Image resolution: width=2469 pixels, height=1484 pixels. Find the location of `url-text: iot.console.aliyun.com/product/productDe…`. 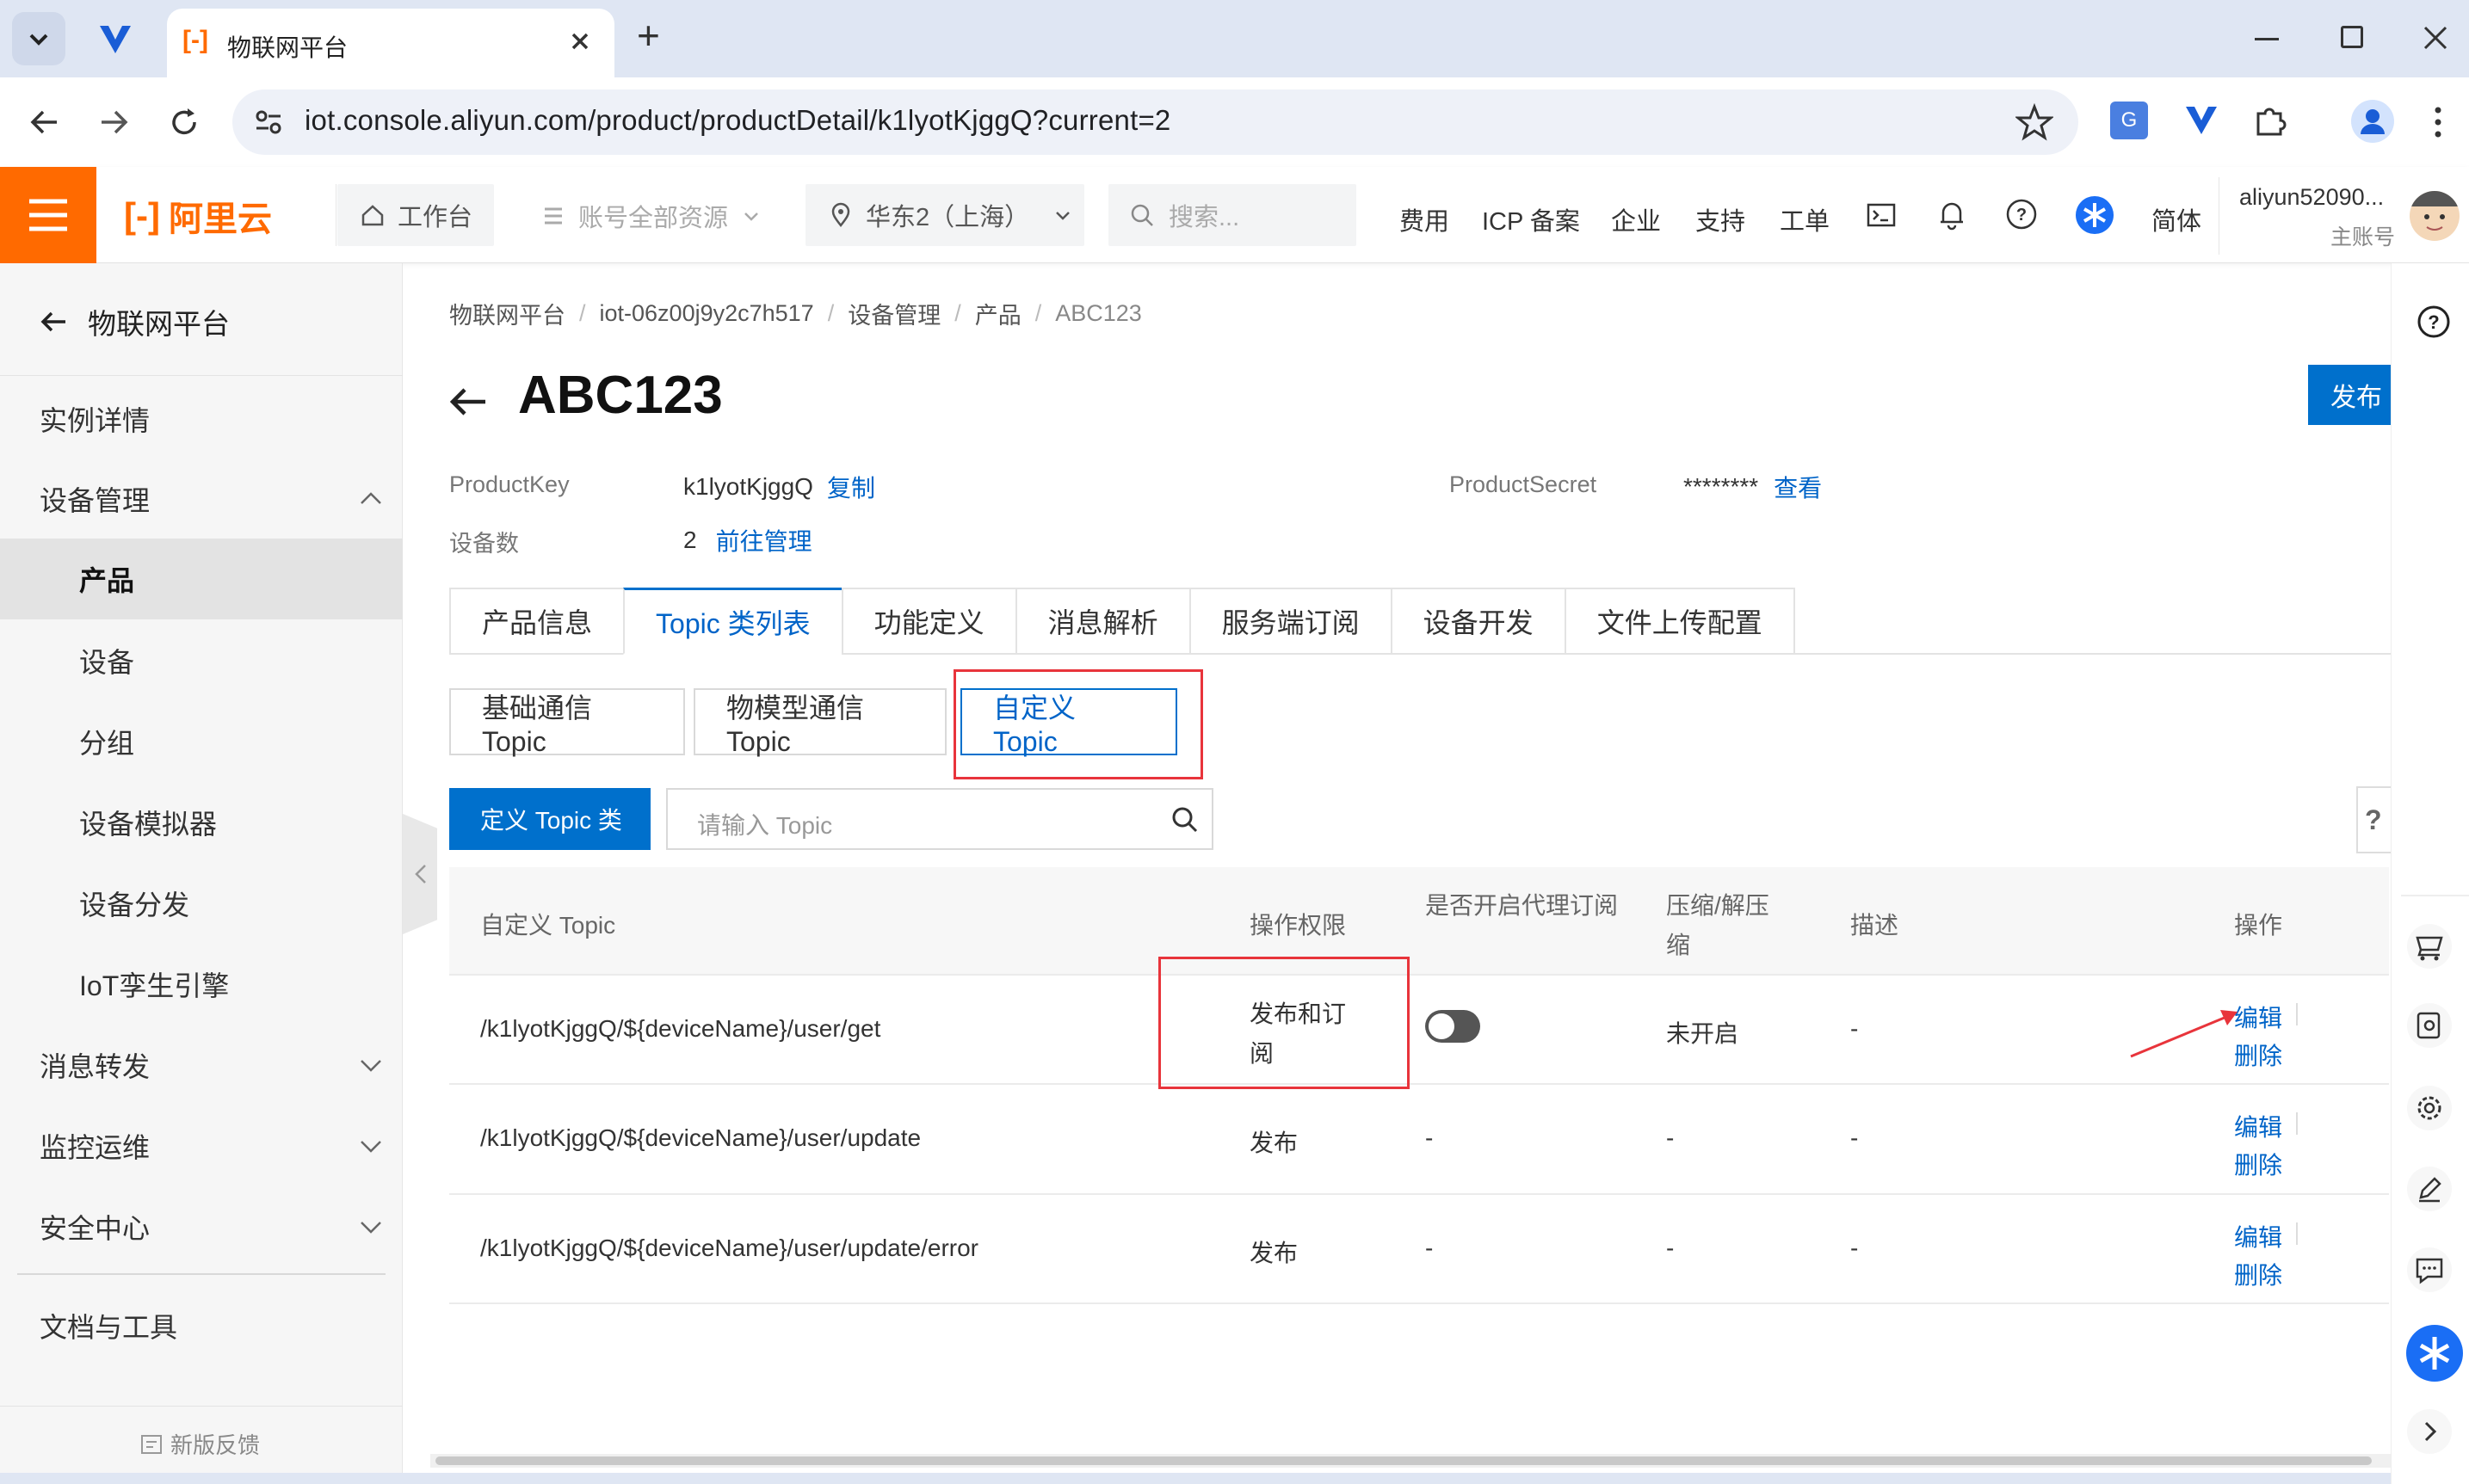

url-text: iot.console.aliyun.com/product/productDe… is located at coordinates (738, 120).